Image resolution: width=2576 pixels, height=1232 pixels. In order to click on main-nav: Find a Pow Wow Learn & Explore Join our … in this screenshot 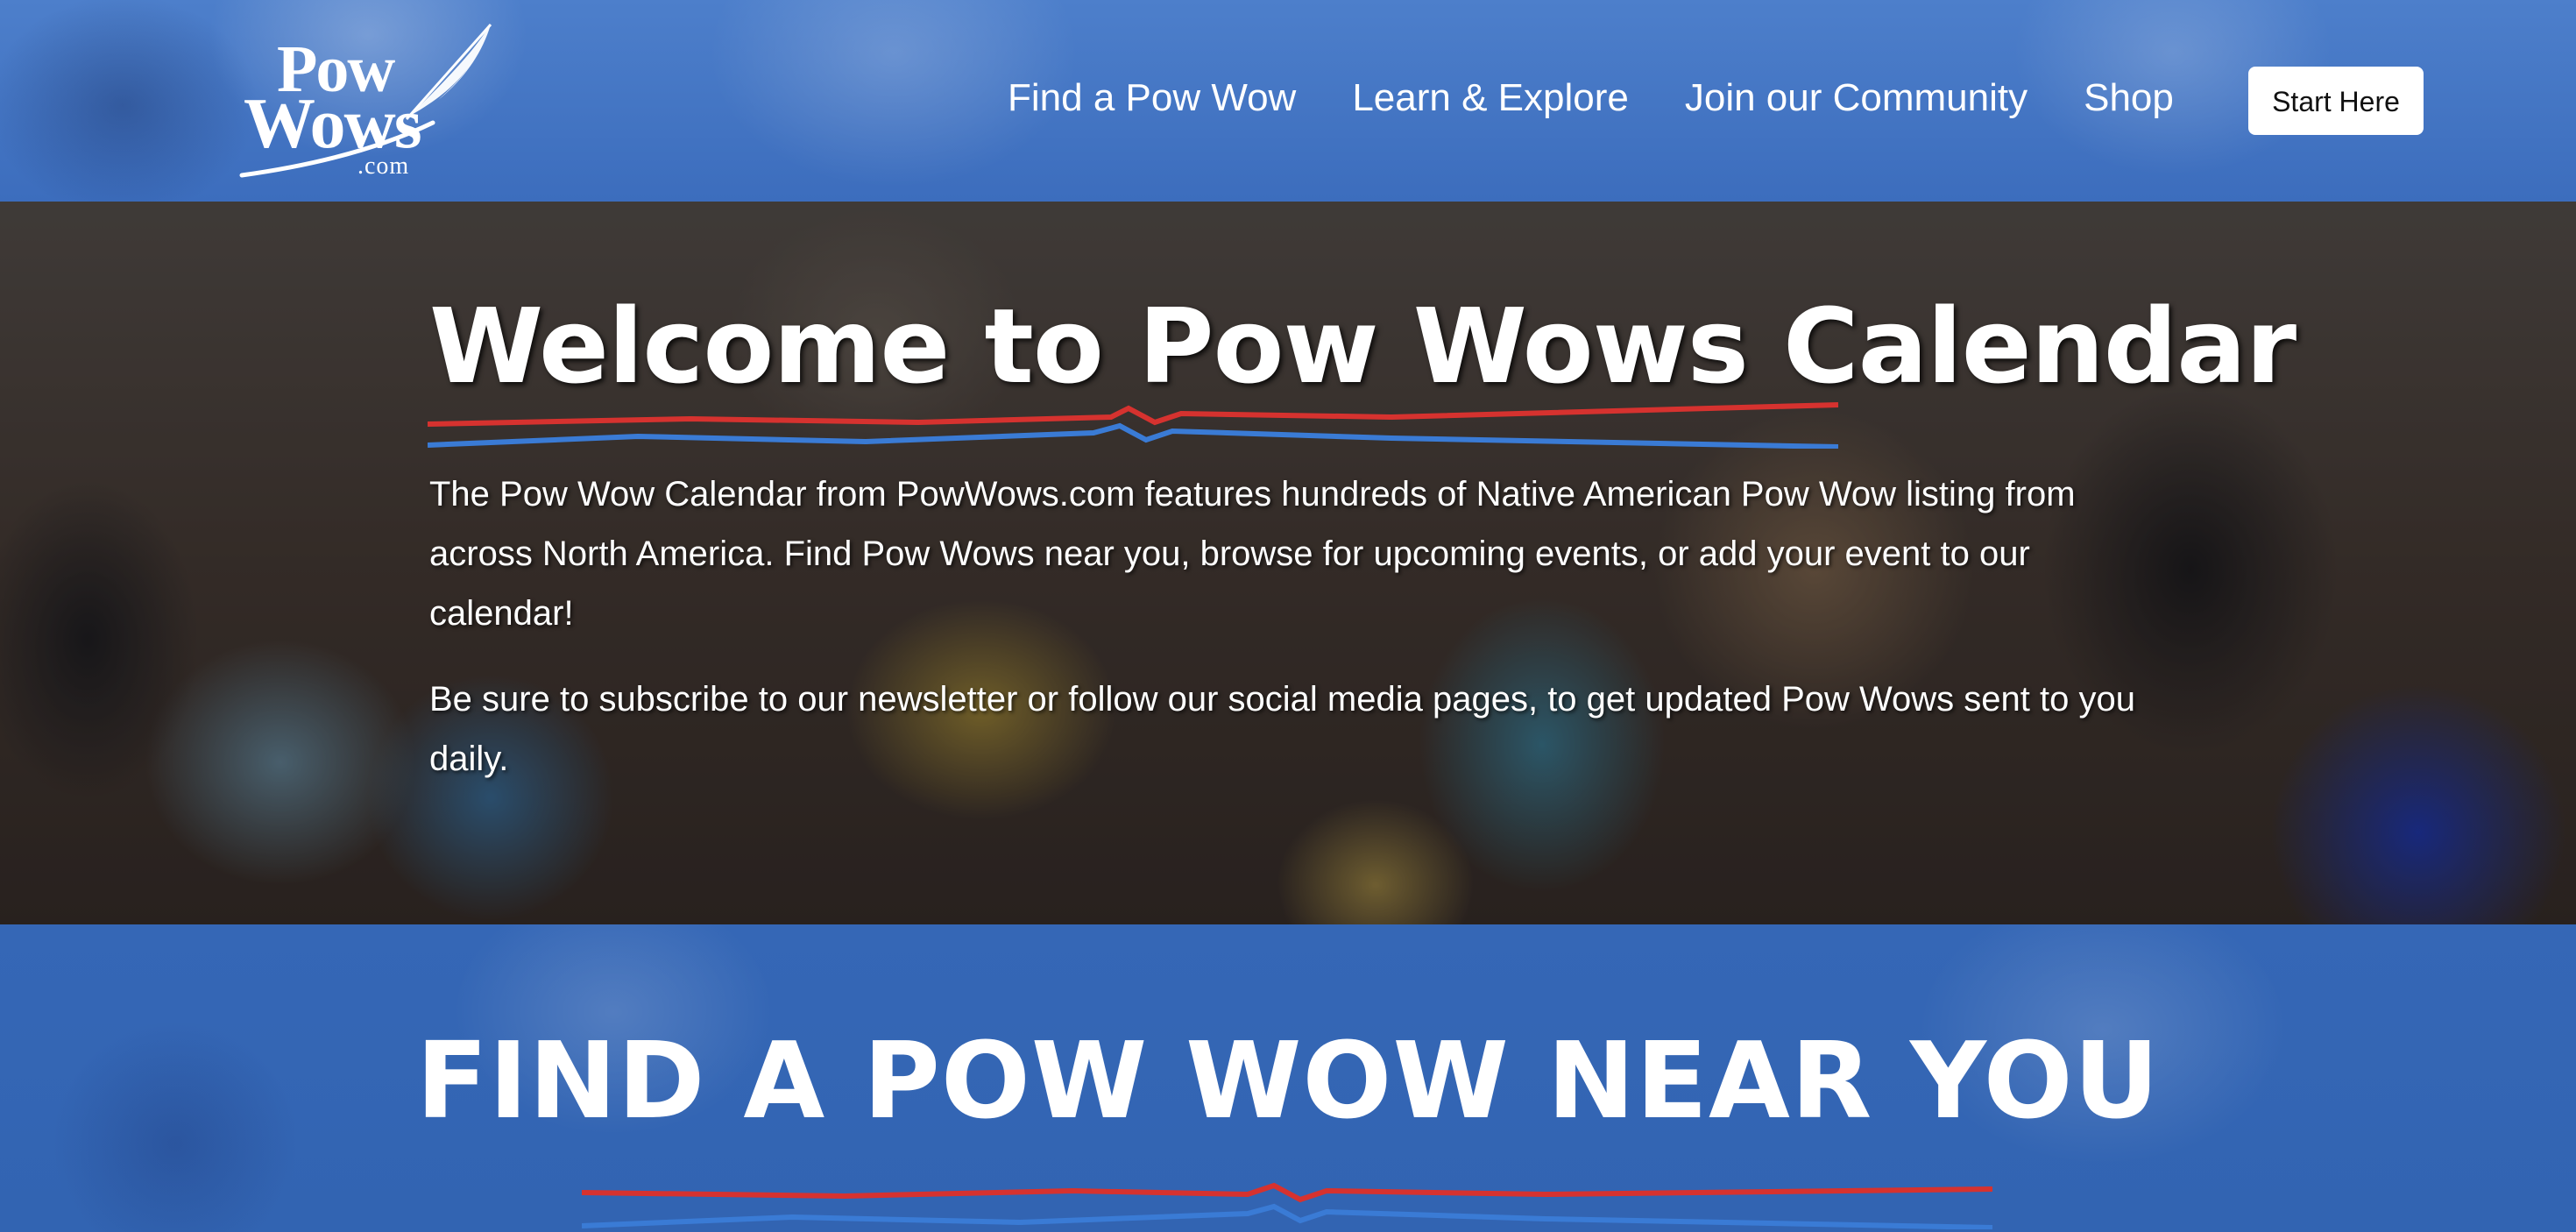, I will do `click(1619, 98)`.